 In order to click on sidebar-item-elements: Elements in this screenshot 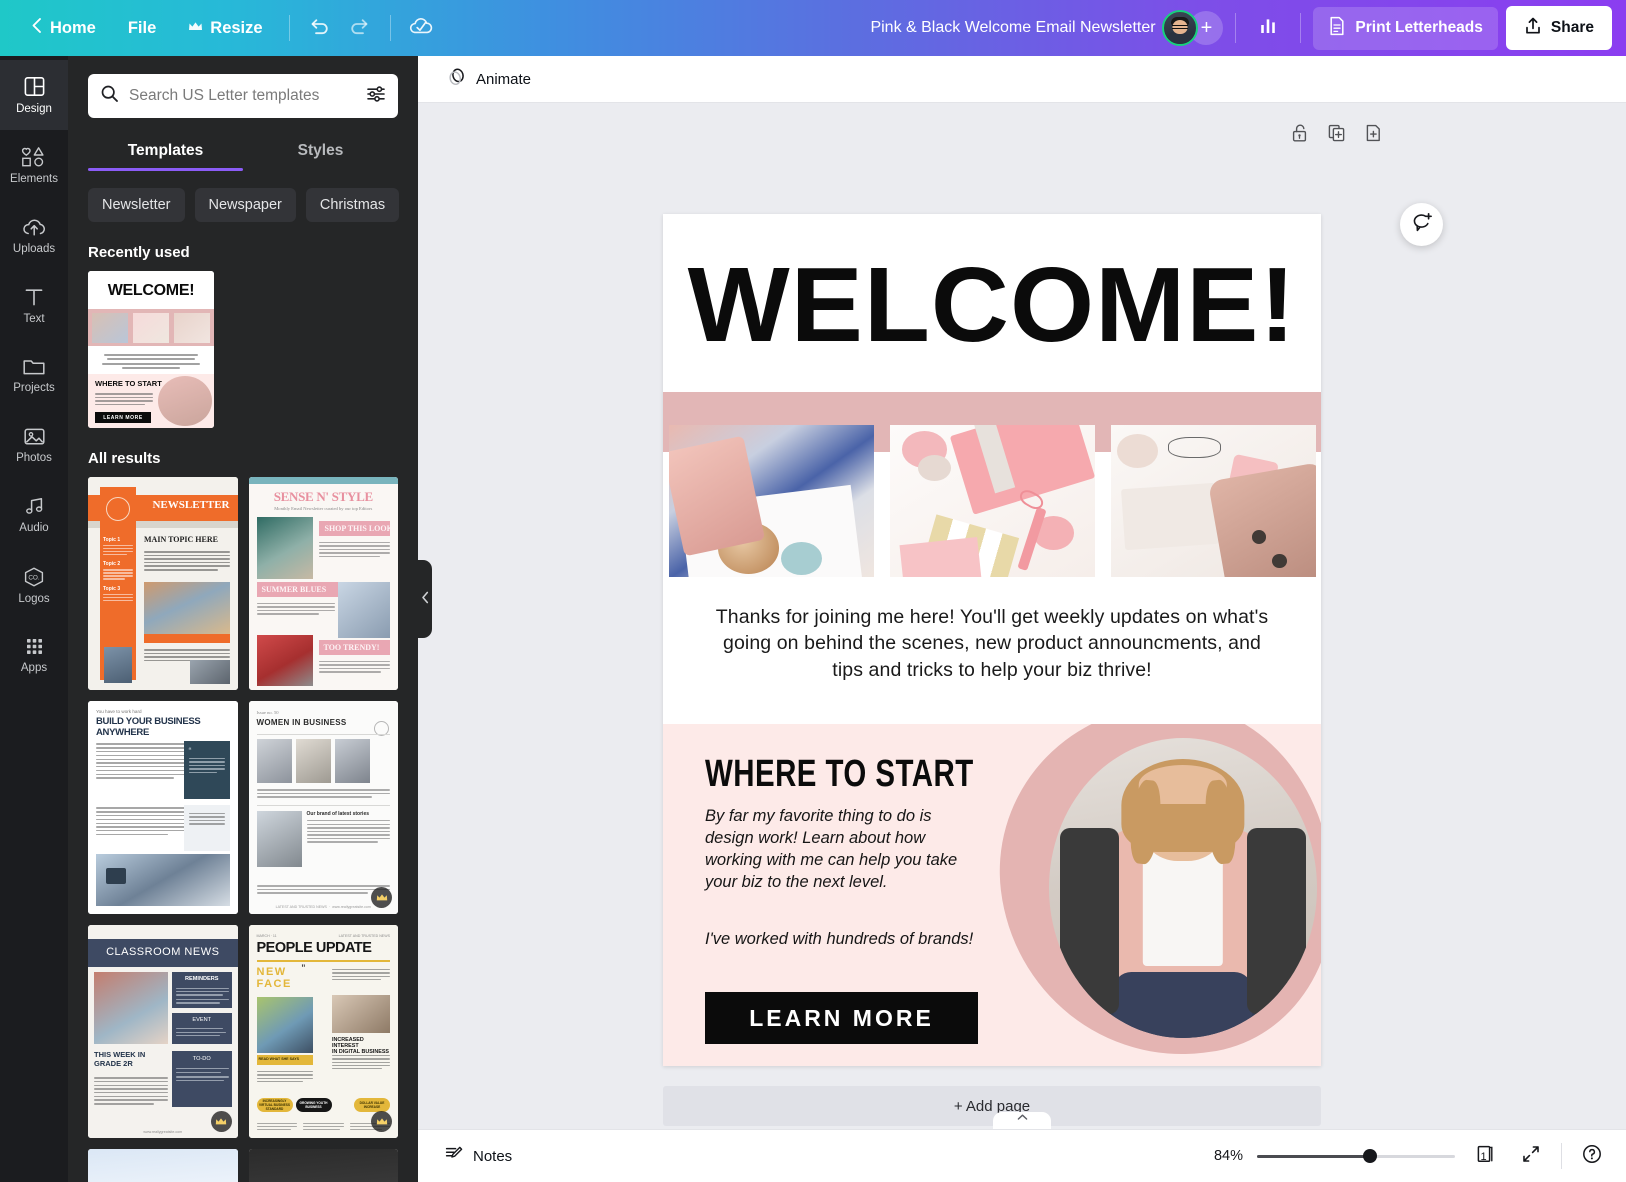, I will do `click(34, 165)`.